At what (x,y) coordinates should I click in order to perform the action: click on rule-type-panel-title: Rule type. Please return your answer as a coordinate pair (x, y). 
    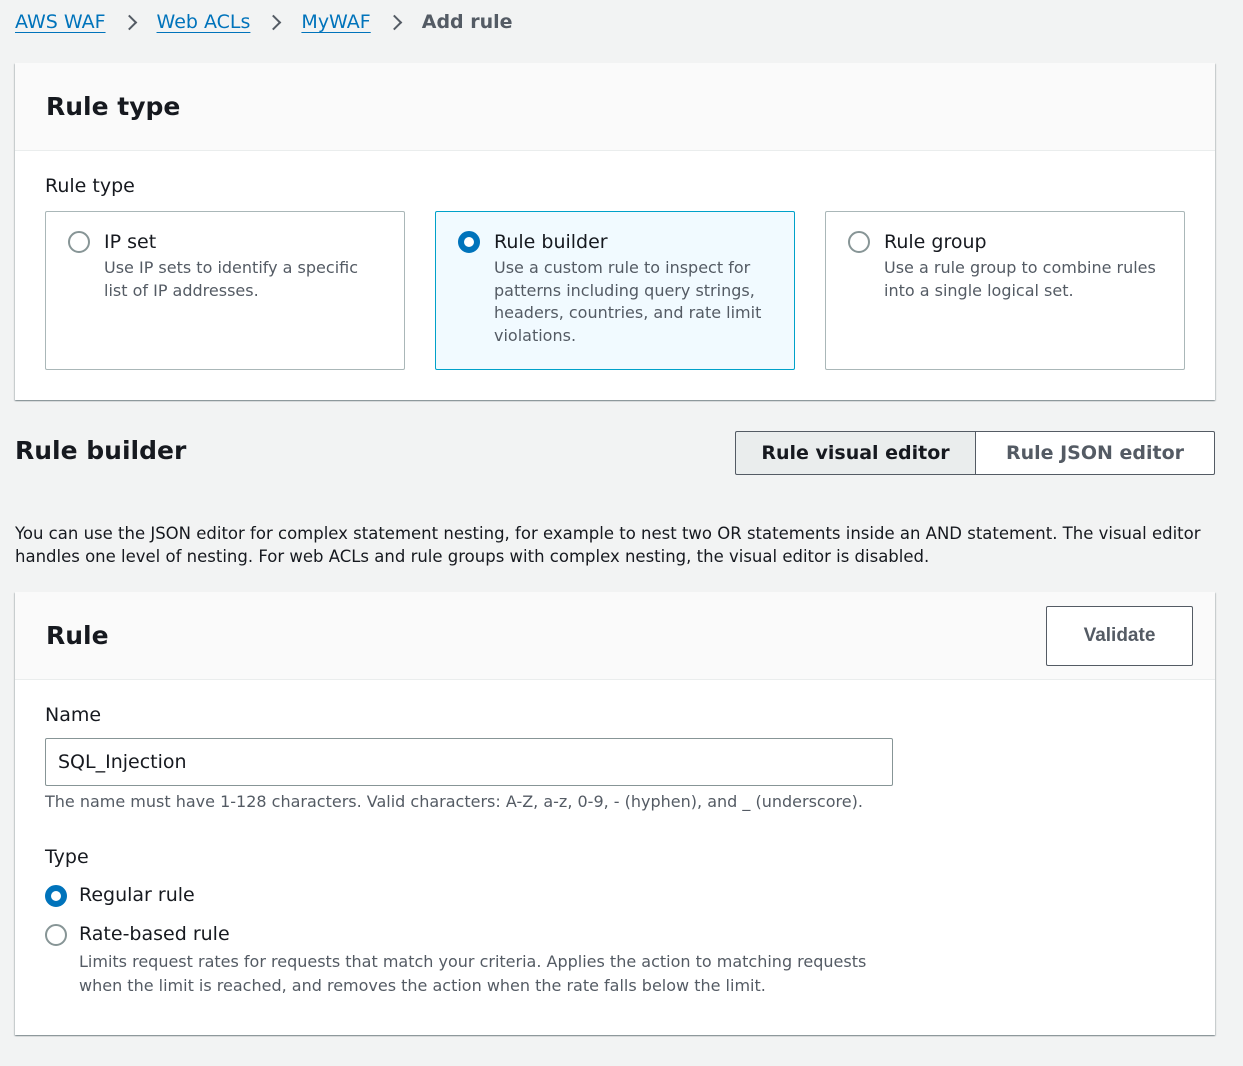
    Looking at the image, I should click on (113, 106).